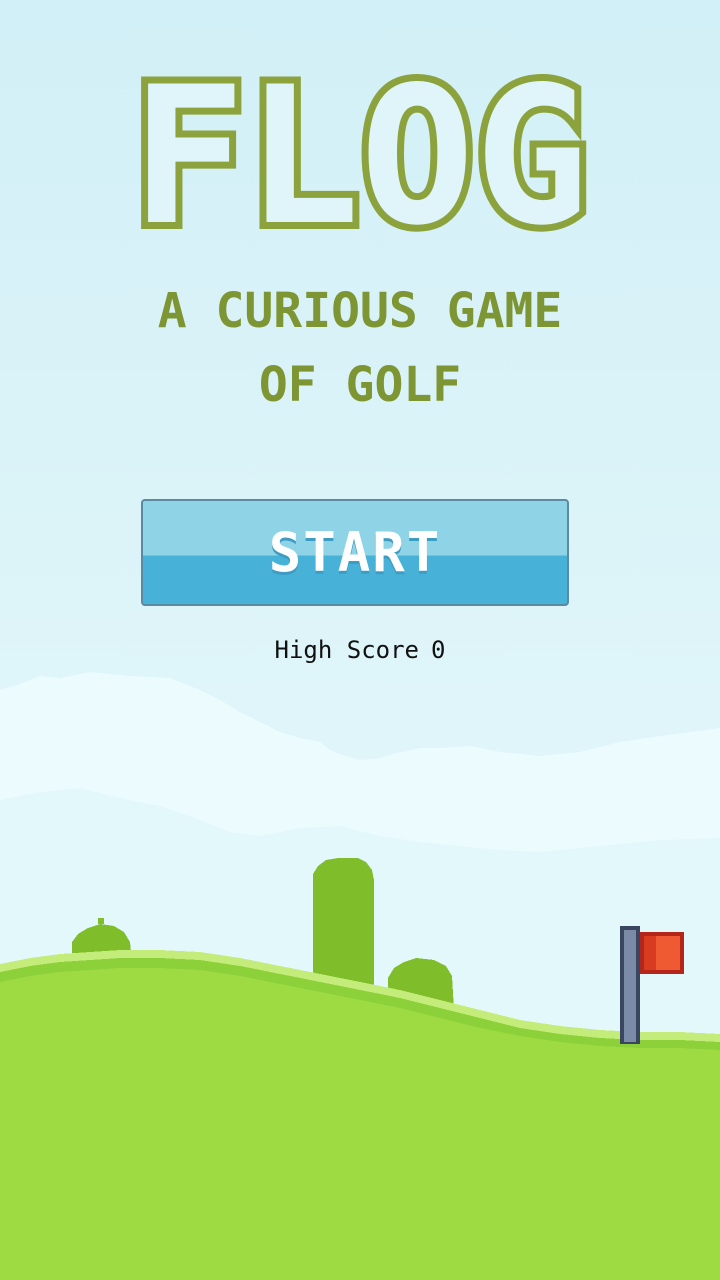 Image resolution: width=720 pixels, height=1280 pixels. I want to click on start-button-label: START, so click(355, 552).